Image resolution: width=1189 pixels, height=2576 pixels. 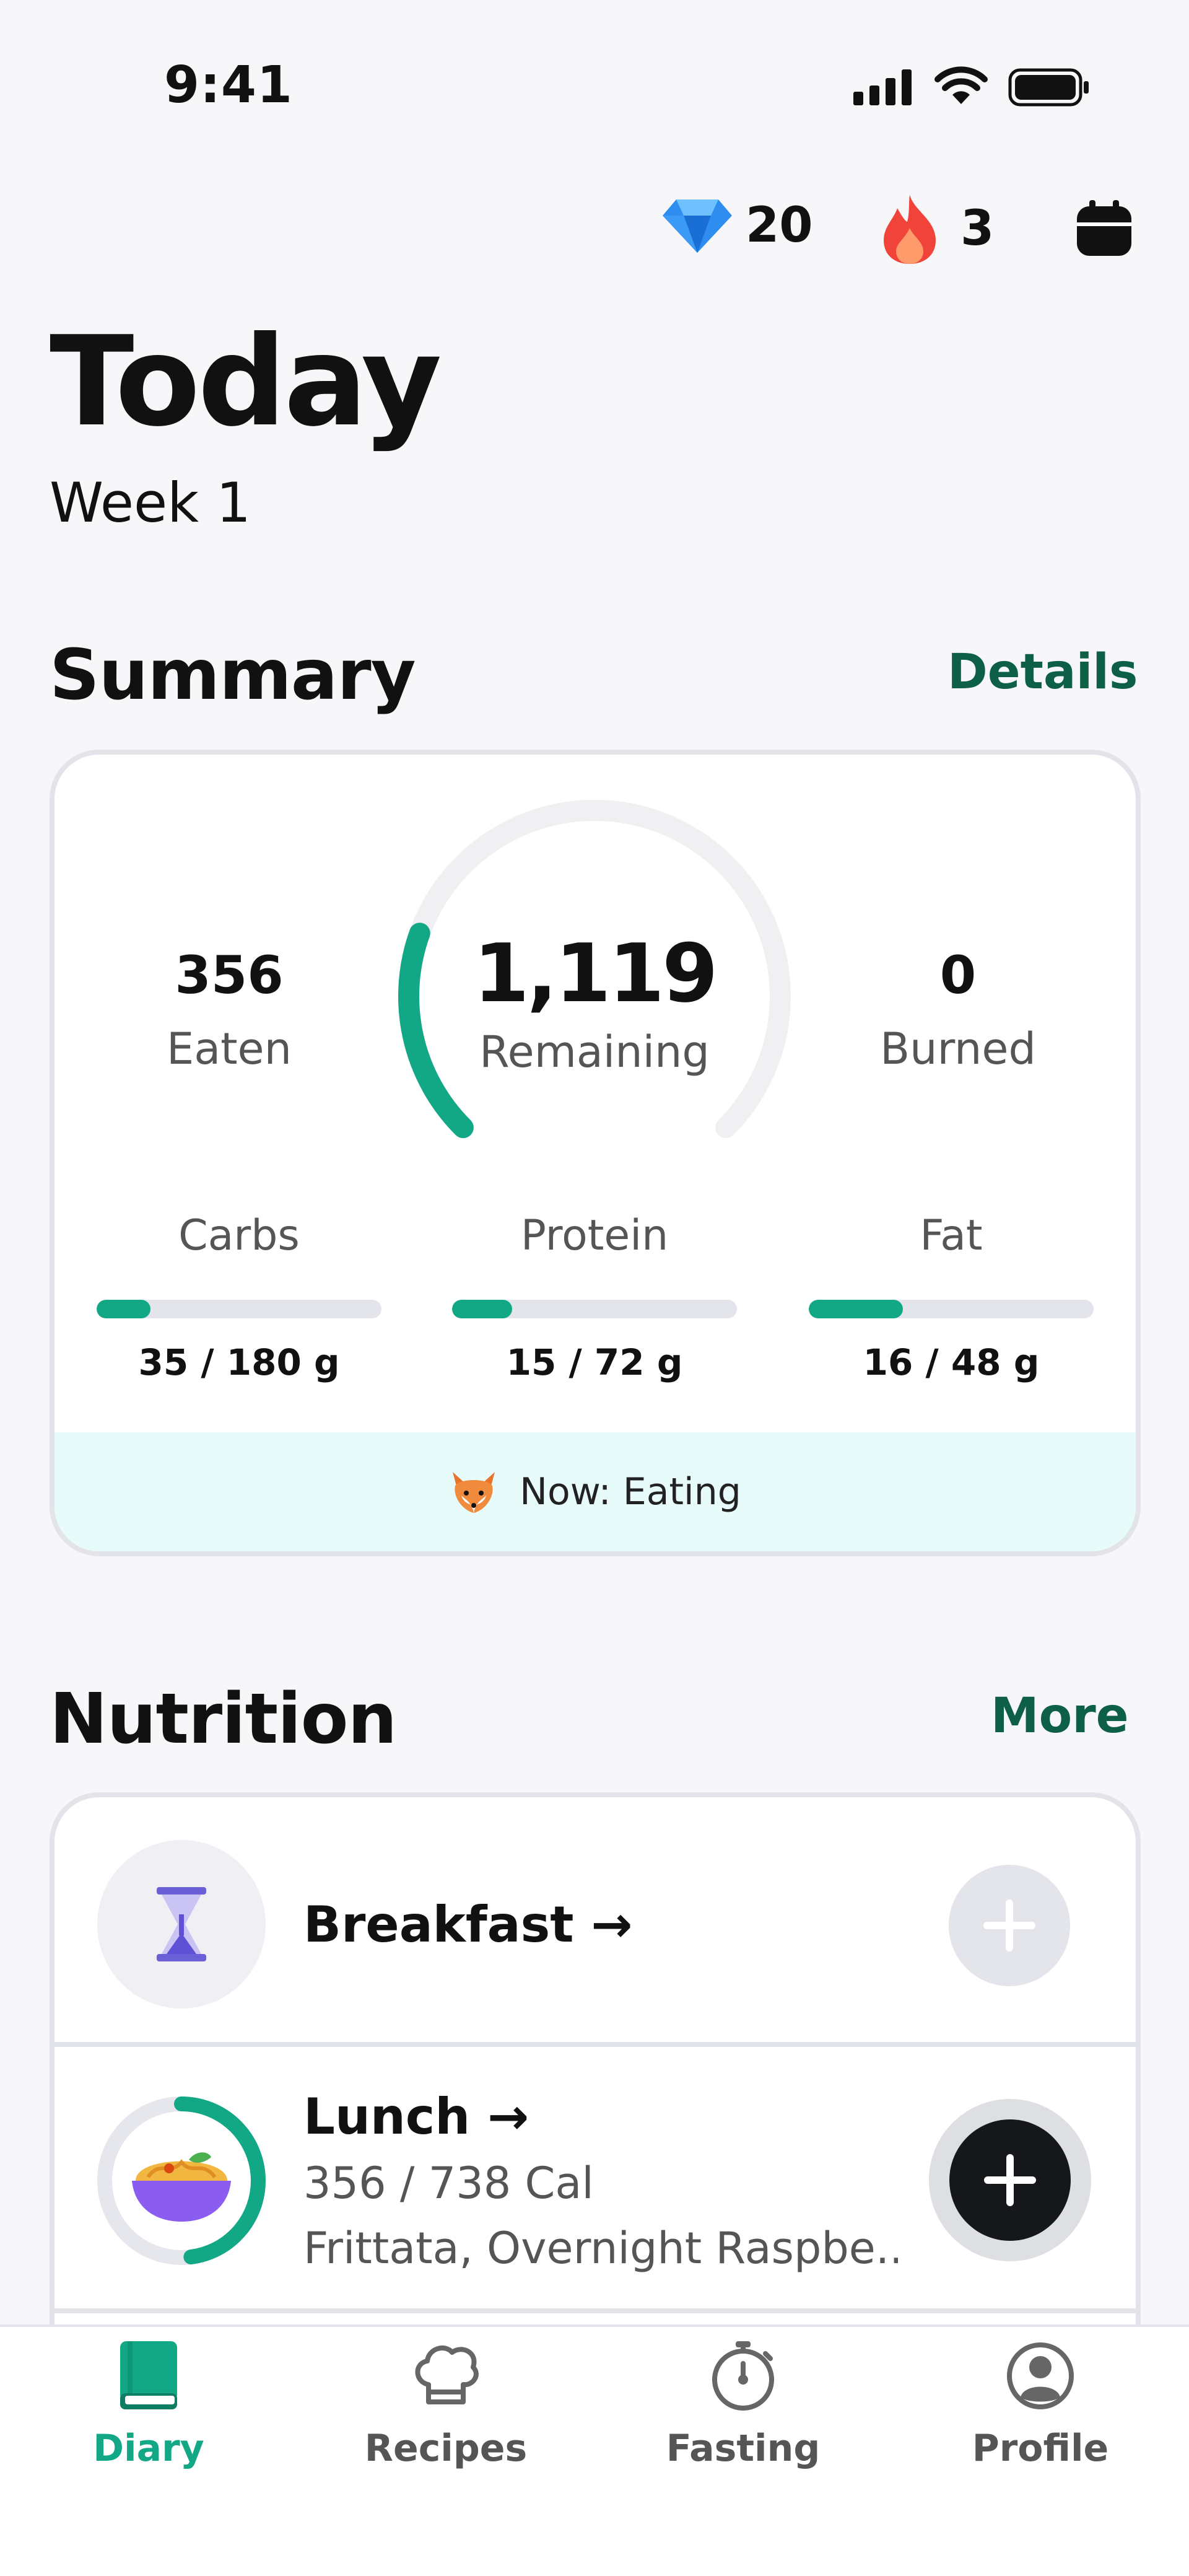 What do you see at coordinates (743, 2376) in the screenshot?
I see `stopwatch-icon` at bounding box center [743, 2376].